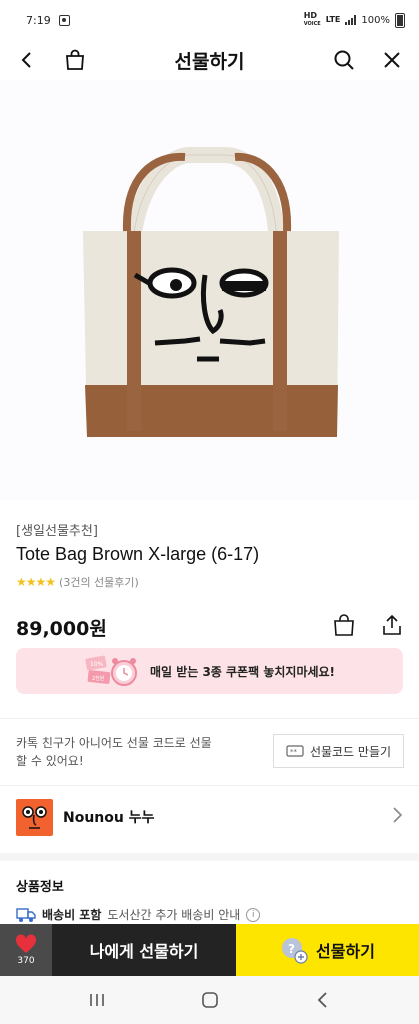  What do you see at coordinates (72, 915) in the screenshot?
I see `shipping-included-label: 배송비 포함` at bounding box center [72, 915].